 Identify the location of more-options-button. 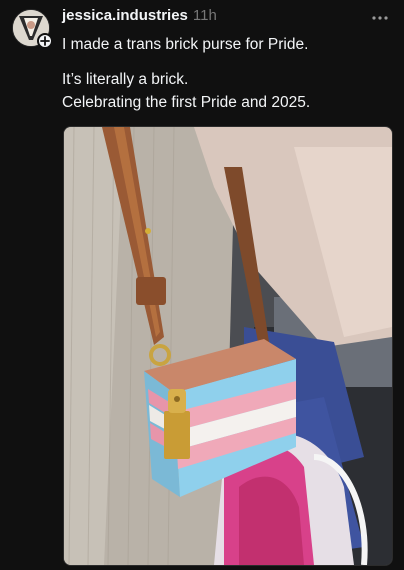
(380, 18).